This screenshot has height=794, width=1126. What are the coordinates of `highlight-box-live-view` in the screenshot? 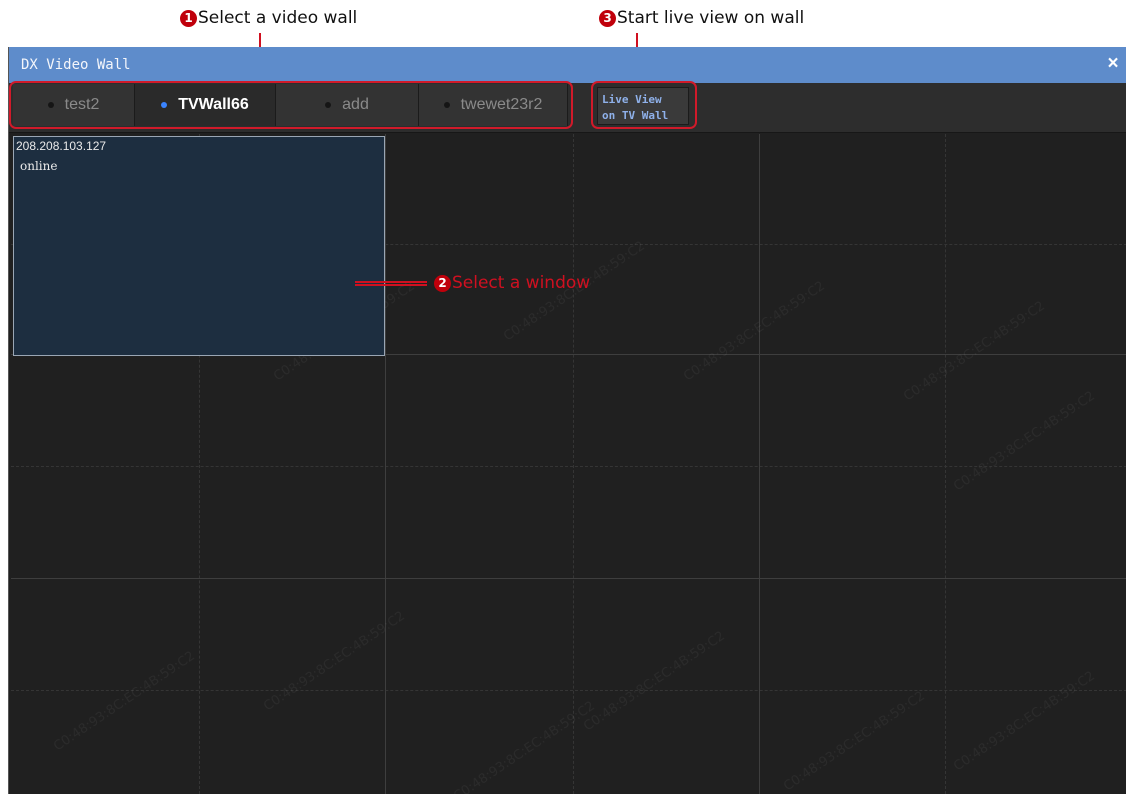 It's located at (644, 105).